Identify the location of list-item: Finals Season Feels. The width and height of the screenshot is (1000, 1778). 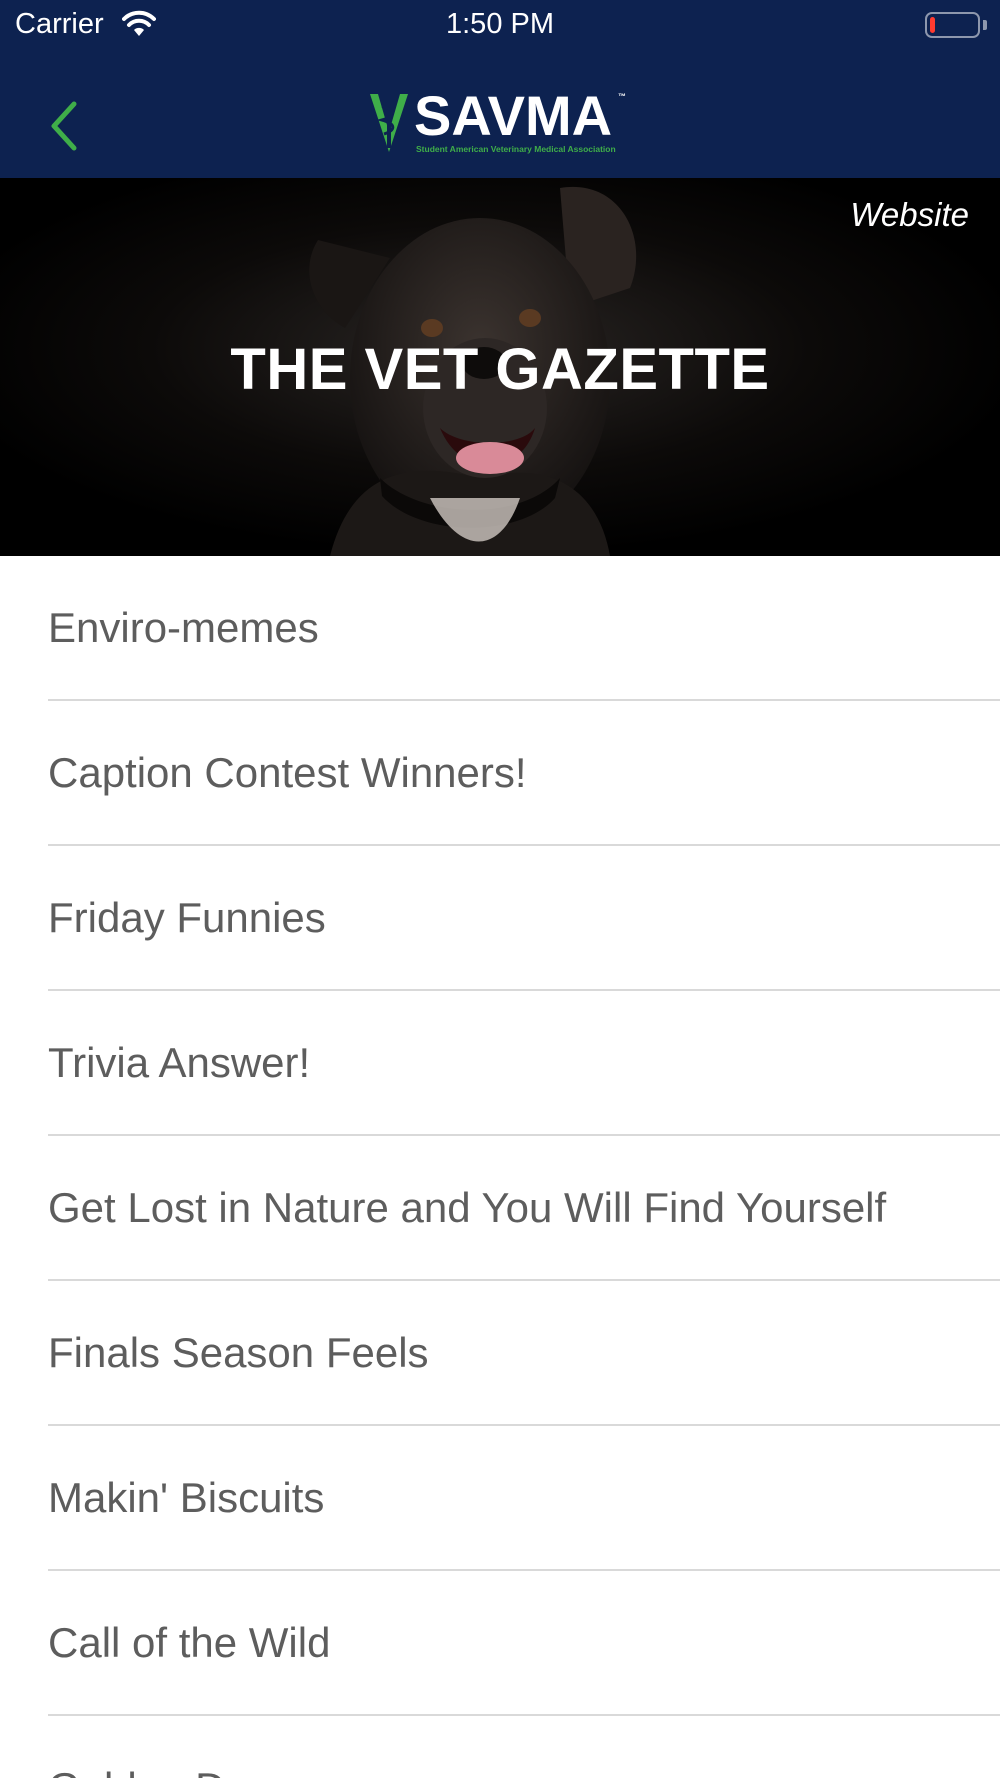
(500, 1353).